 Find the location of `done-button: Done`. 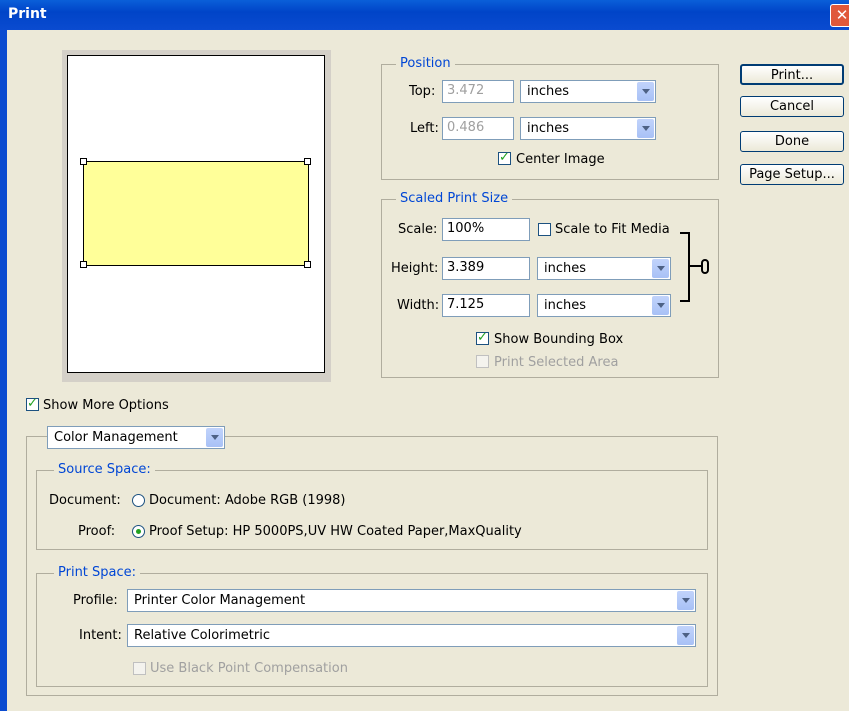

done-button: Done is located at coordinates (792, 141).